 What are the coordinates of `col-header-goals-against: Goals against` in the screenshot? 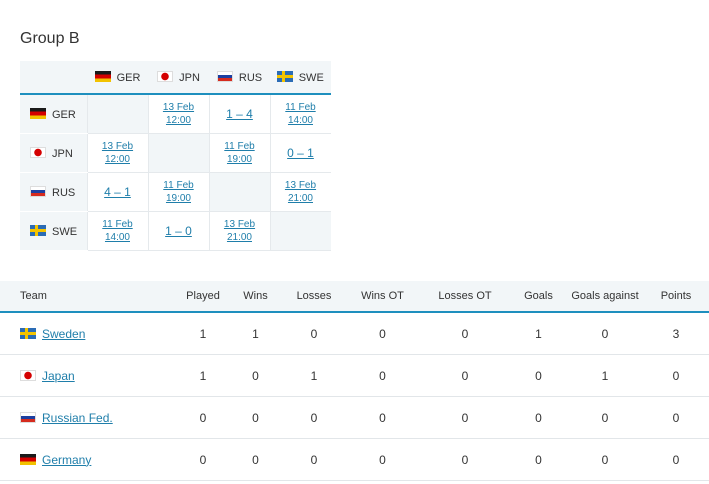 It's located at (605, 297).